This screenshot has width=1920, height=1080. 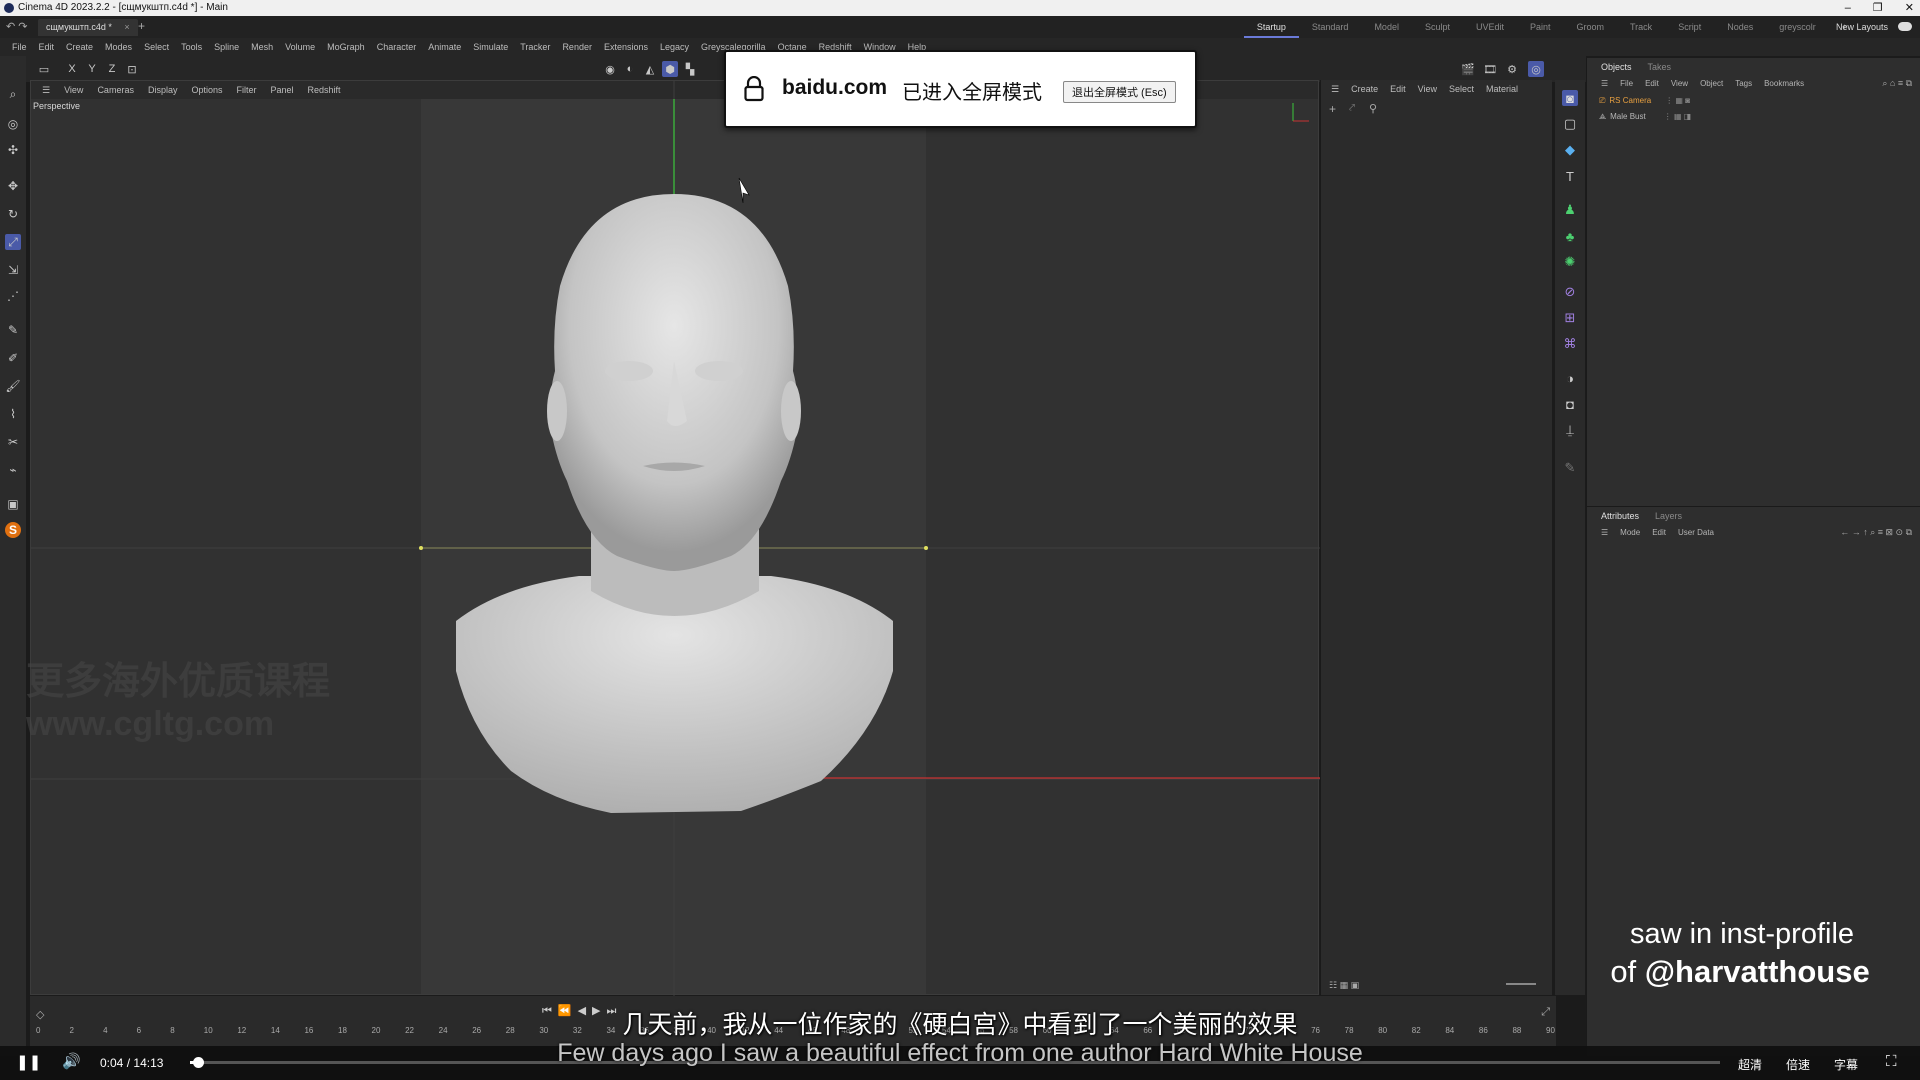 What do you see at coordinates (1626, 84) in the screenshot?
I see `objects-menu-file: File` at bounding box center [1626, 84].